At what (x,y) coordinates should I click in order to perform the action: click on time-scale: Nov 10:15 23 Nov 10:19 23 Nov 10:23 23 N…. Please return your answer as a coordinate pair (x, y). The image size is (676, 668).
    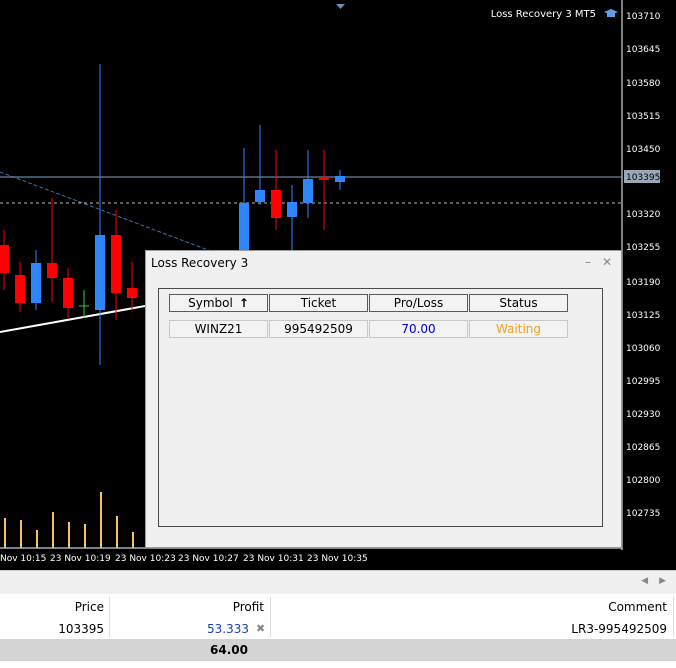
    Looking at the image, I should click on (184, 559).